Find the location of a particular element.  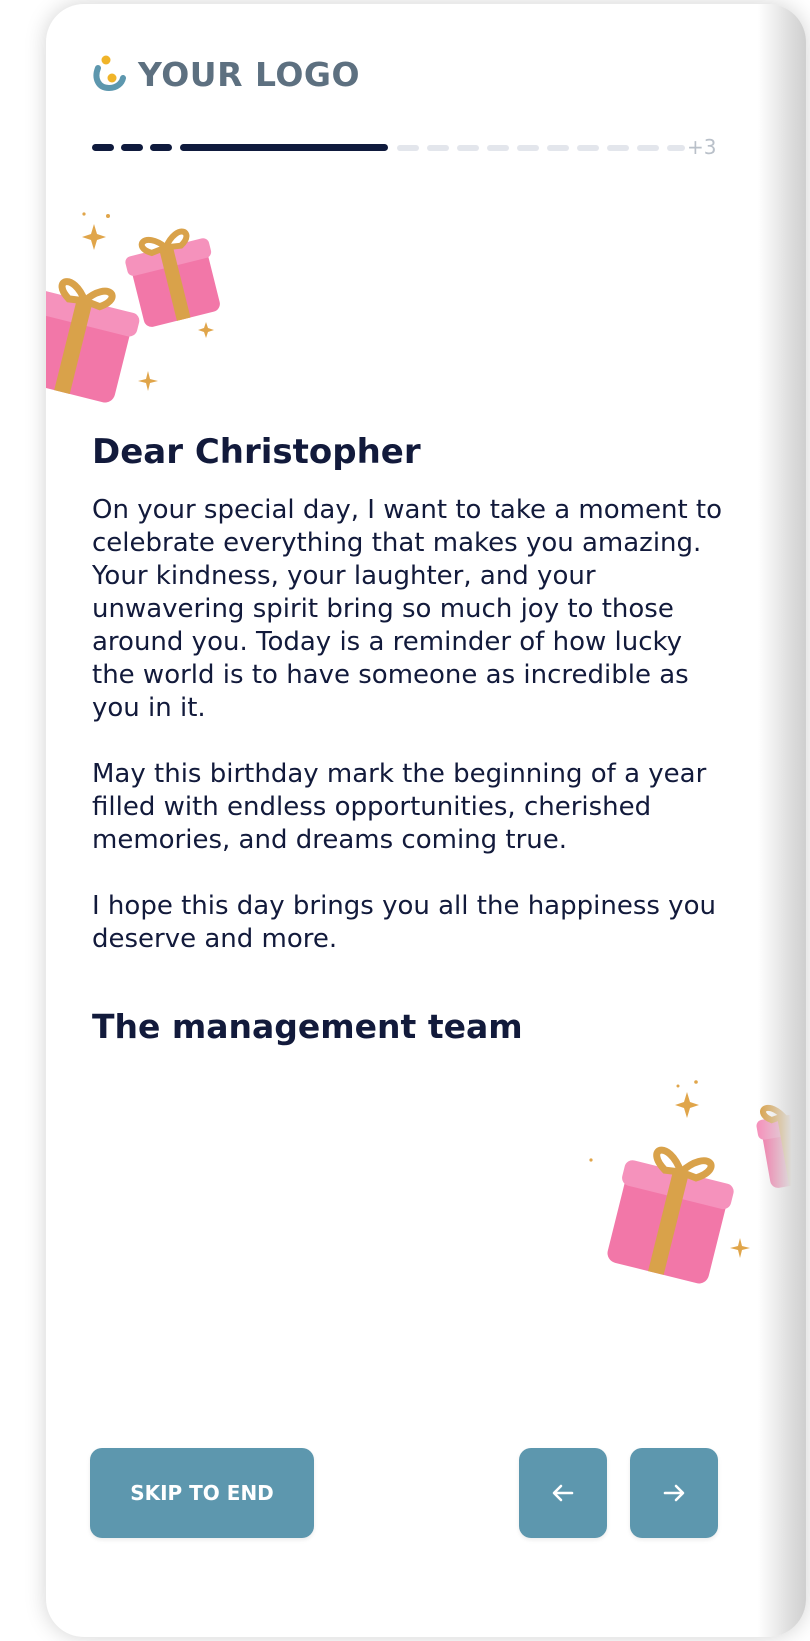

previous-button is located at coordinates (563, 1493).